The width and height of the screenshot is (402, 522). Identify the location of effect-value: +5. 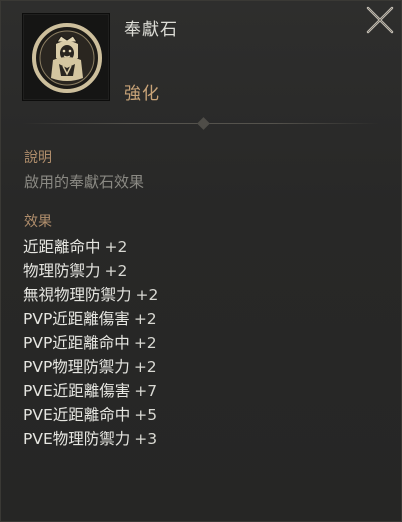
(146, 415).